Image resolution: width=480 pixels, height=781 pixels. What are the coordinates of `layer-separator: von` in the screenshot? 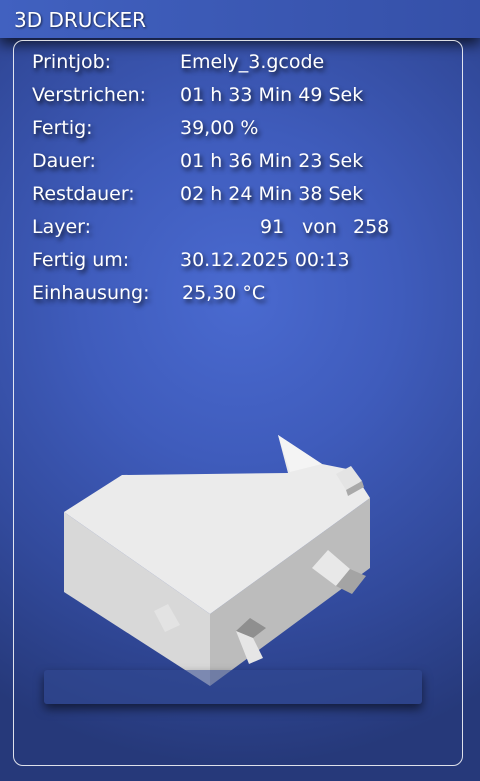 It's located at (319, 227).